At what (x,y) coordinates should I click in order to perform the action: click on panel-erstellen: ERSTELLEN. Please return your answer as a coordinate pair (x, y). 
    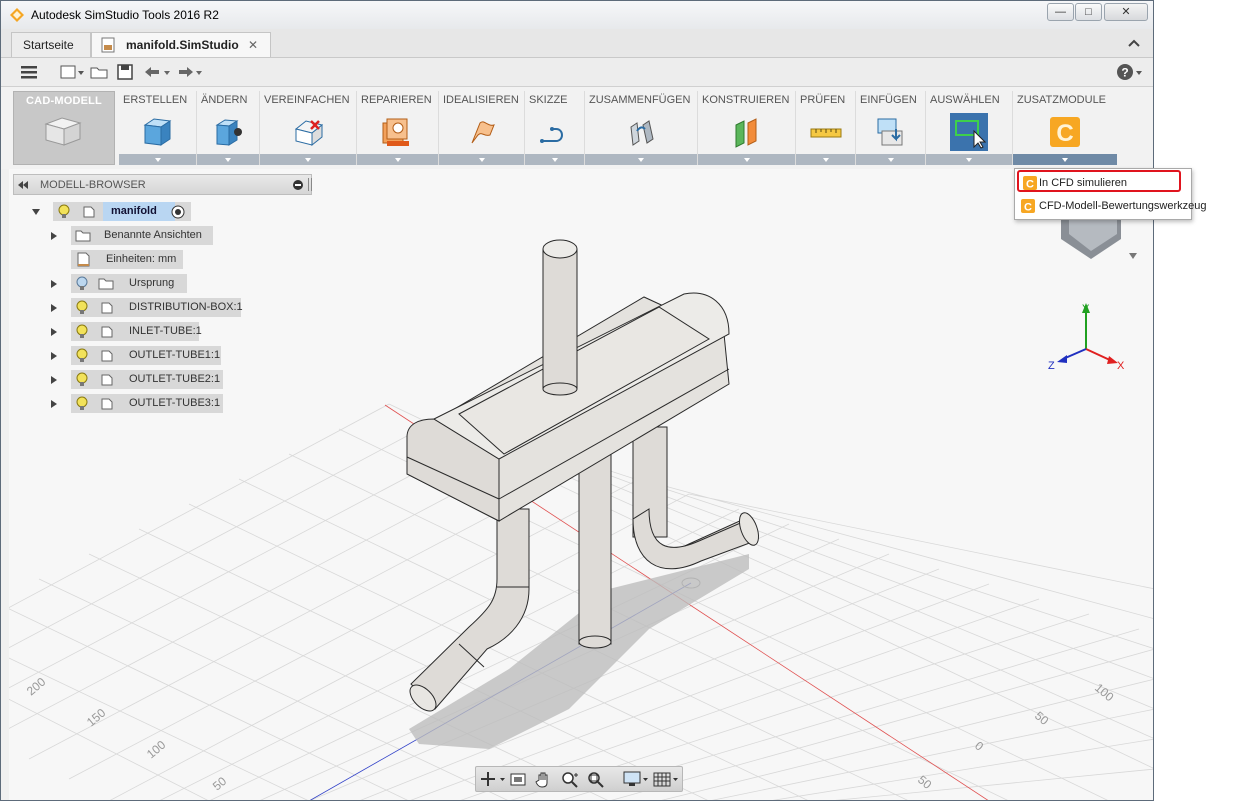
    Looking at the image, I should click on (158, 128).